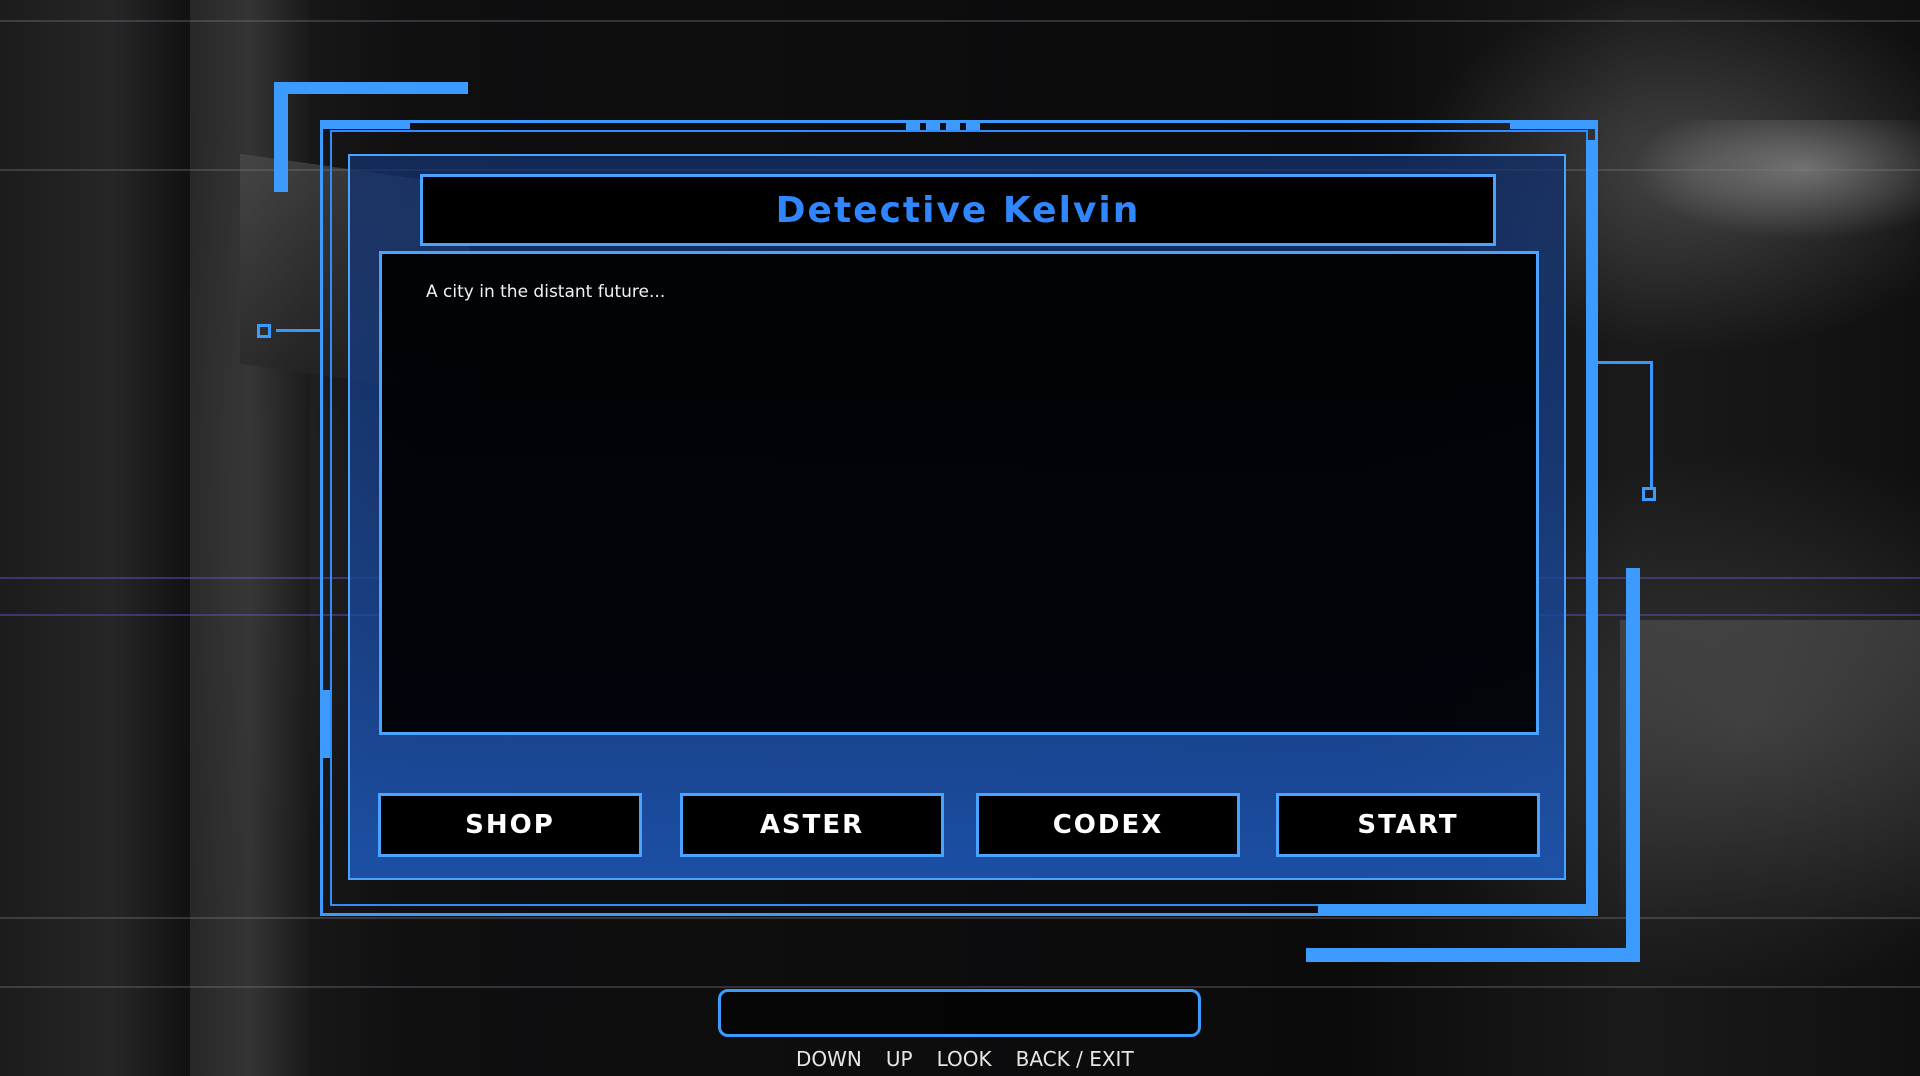  I want to click on control-up: UP, so click(899, 1059).